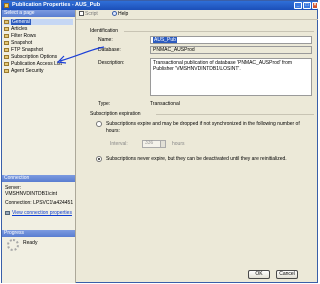  Describe the element at coordinates (231, 50) in the screenshot. I see `database-field: PNMAC_AUSProd` at that location.